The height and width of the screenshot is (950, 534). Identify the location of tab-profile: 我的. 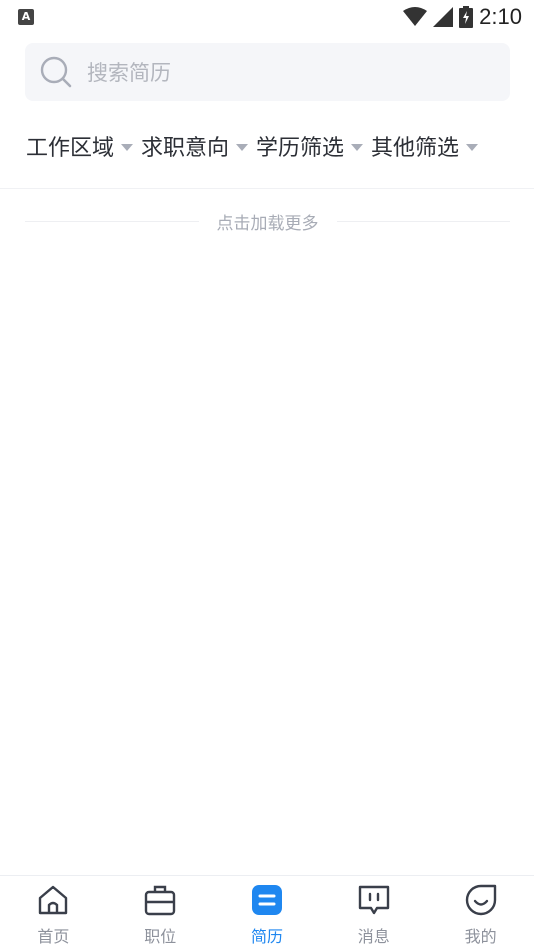
(480, 913).